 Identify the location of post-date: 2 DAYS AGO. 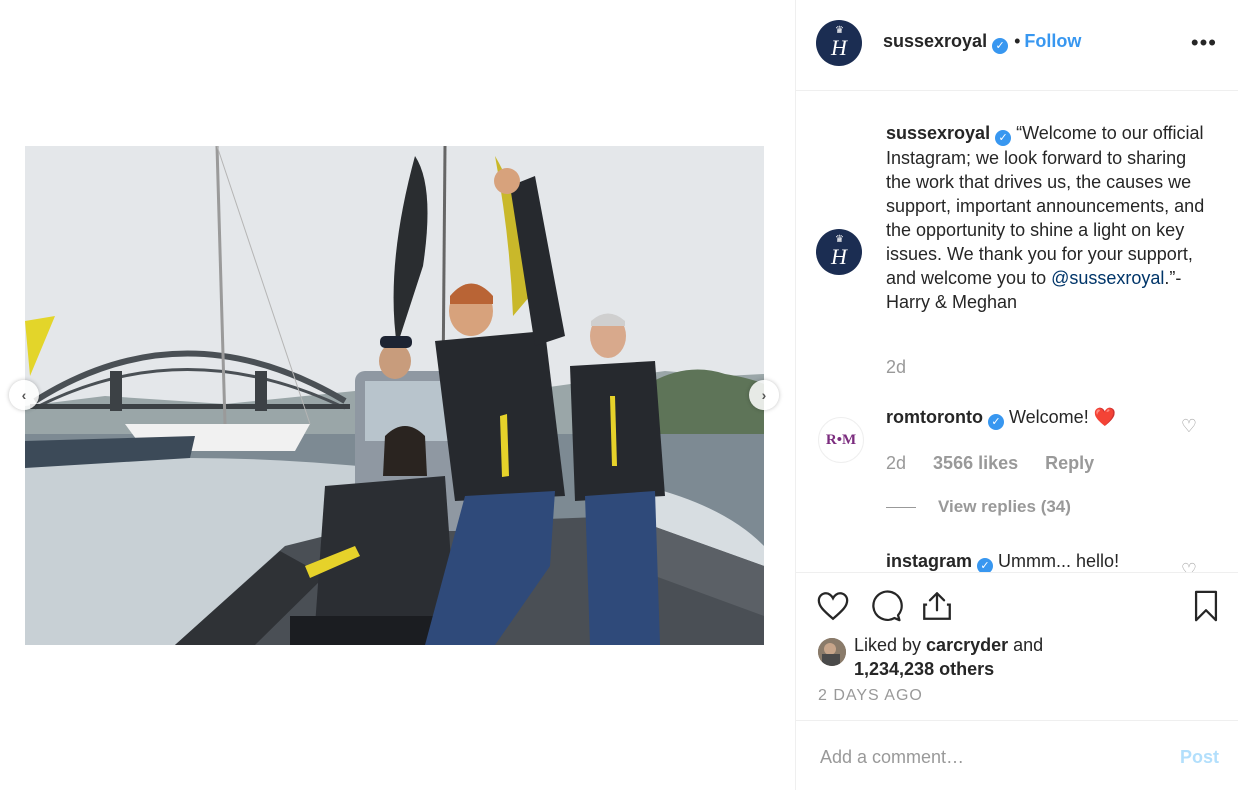
(870, 696).